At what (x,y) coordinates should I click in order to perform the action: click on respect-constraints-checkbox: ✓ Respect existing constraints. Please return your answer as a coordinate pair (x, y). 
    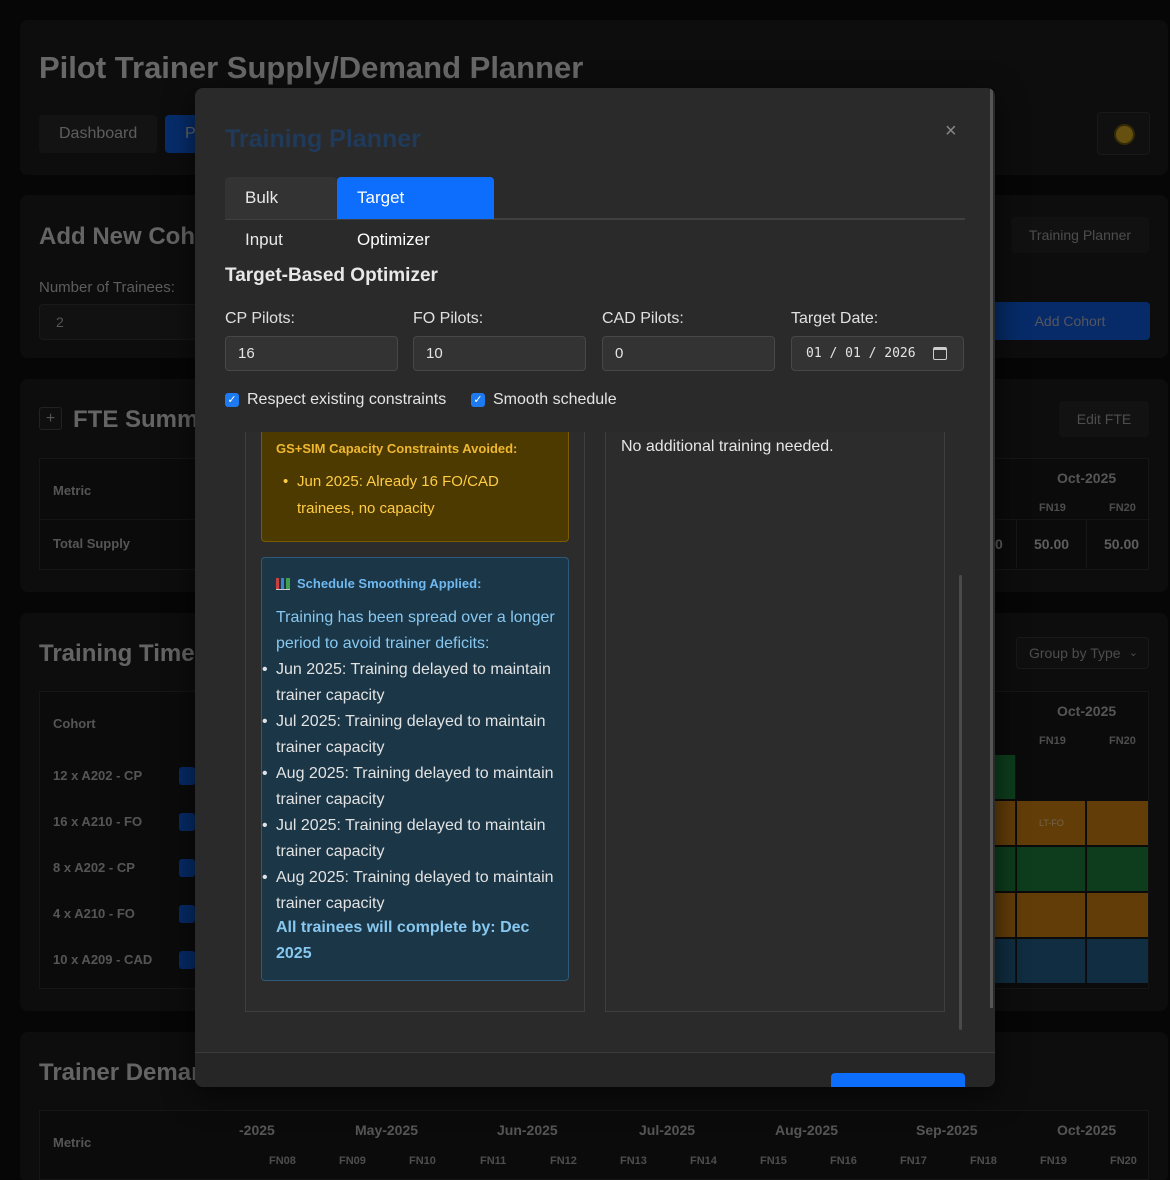
    Looking at the image, I should click on (335, 400).